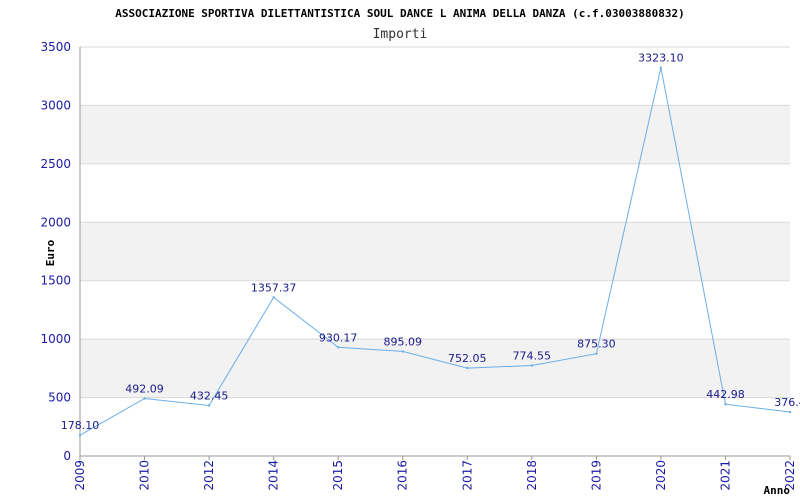 The width and height of the screenshot is (800, 500). Describe the element at coordinates (80, 425) in the screenshot. I see `data-label: 178.10` at that location.